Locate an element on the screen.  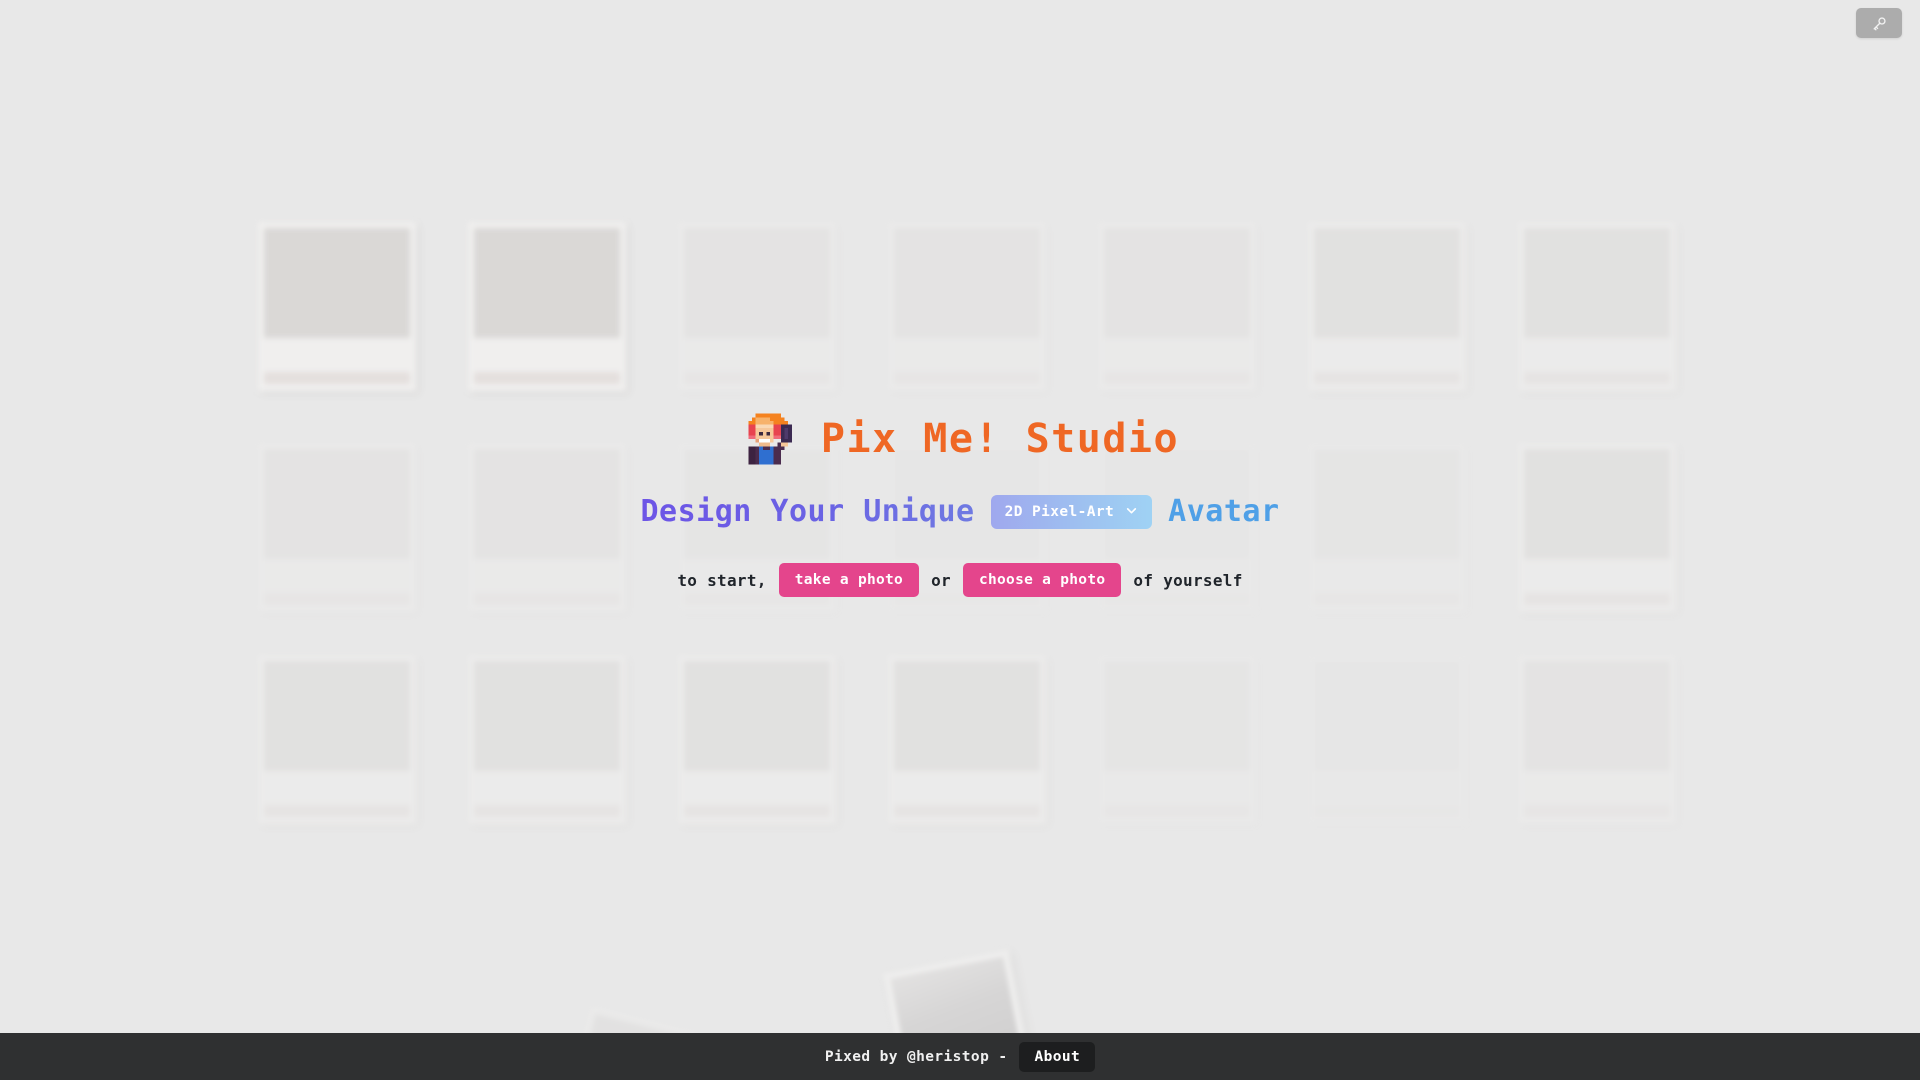
key-icon is located at coordinates (1879, 23).